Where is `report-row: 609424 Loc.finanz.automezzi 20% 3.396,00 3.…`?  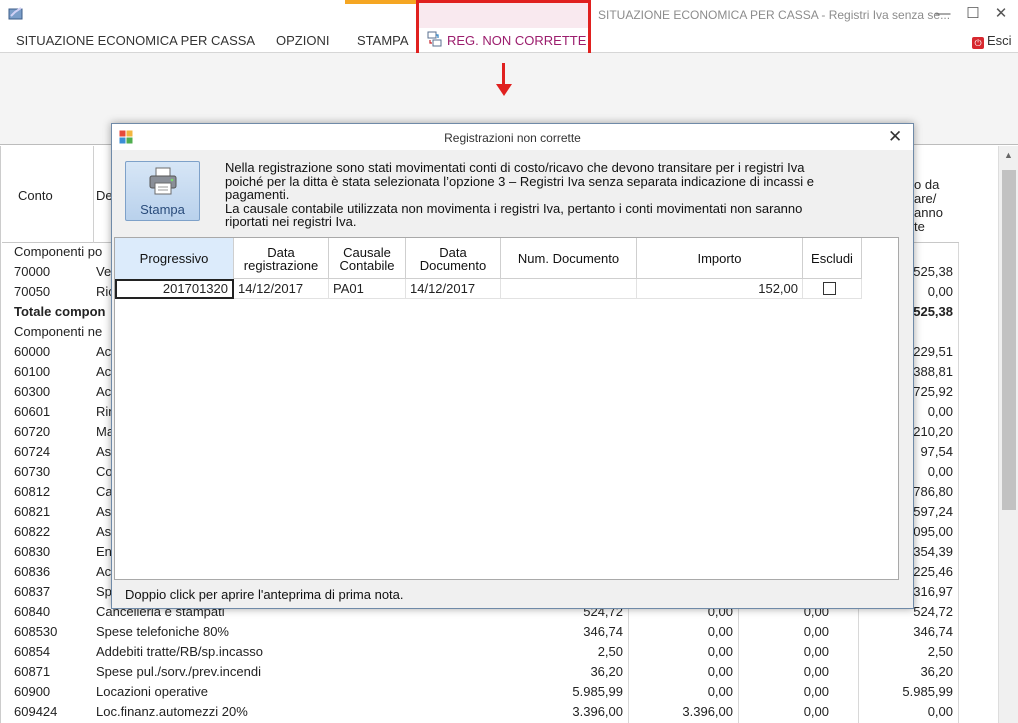 report-row: 609424 Loc.finanz.automezzi 20% 3.396,00 3.… is located at coordinates (480, 711).